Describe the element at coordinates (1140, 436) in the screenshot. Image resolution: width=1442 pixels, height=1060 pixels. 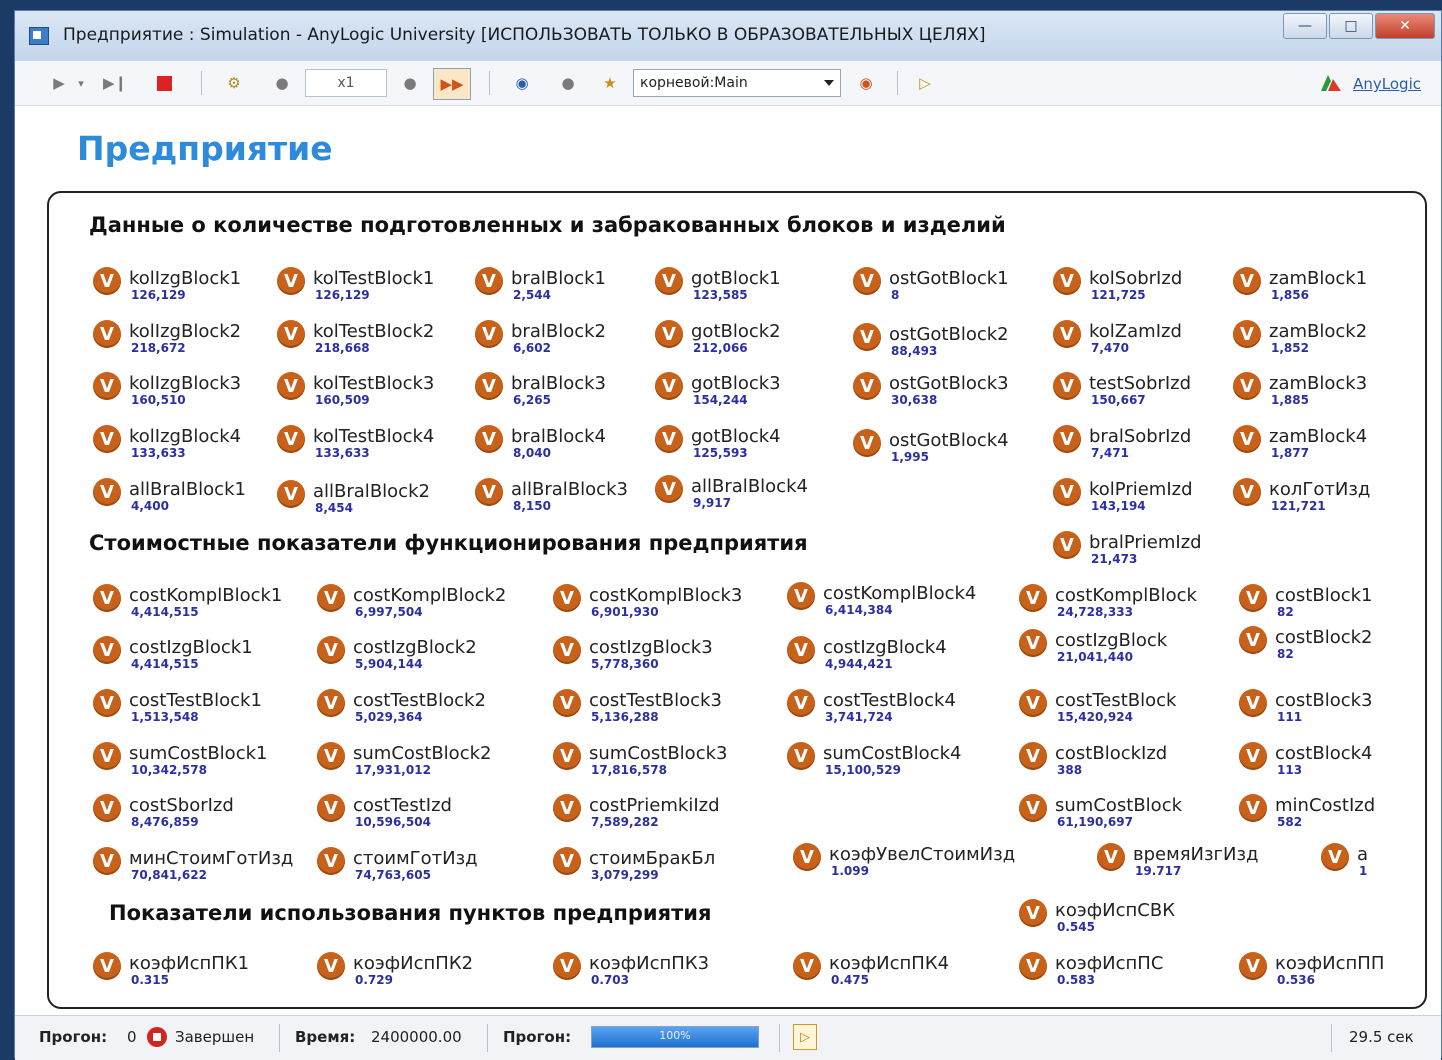
I see `variable-name: bralSobrIzd` at that location.